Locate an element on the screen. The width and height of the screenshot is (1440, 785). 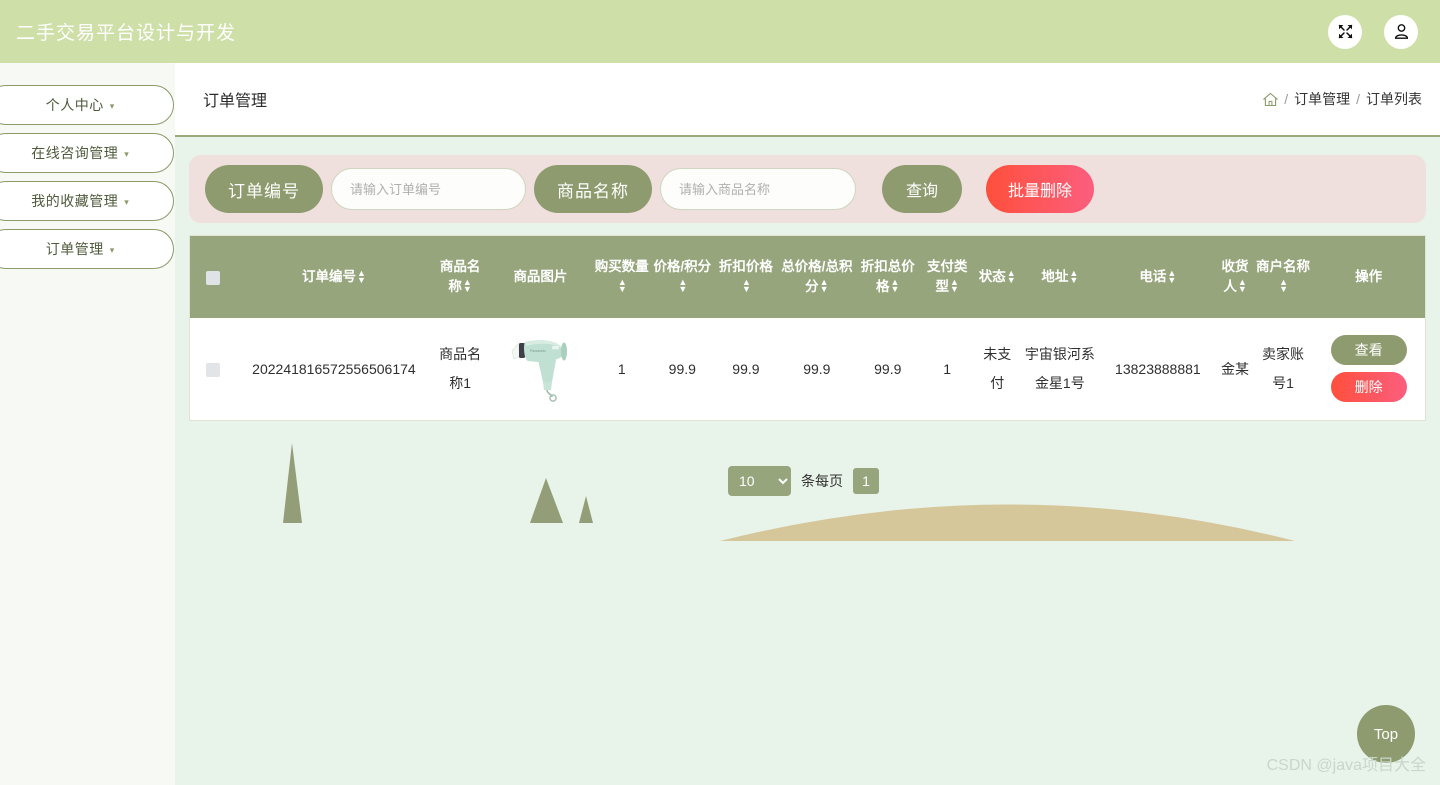
th-label: 订单编号 is located at coordinates (328, 277).